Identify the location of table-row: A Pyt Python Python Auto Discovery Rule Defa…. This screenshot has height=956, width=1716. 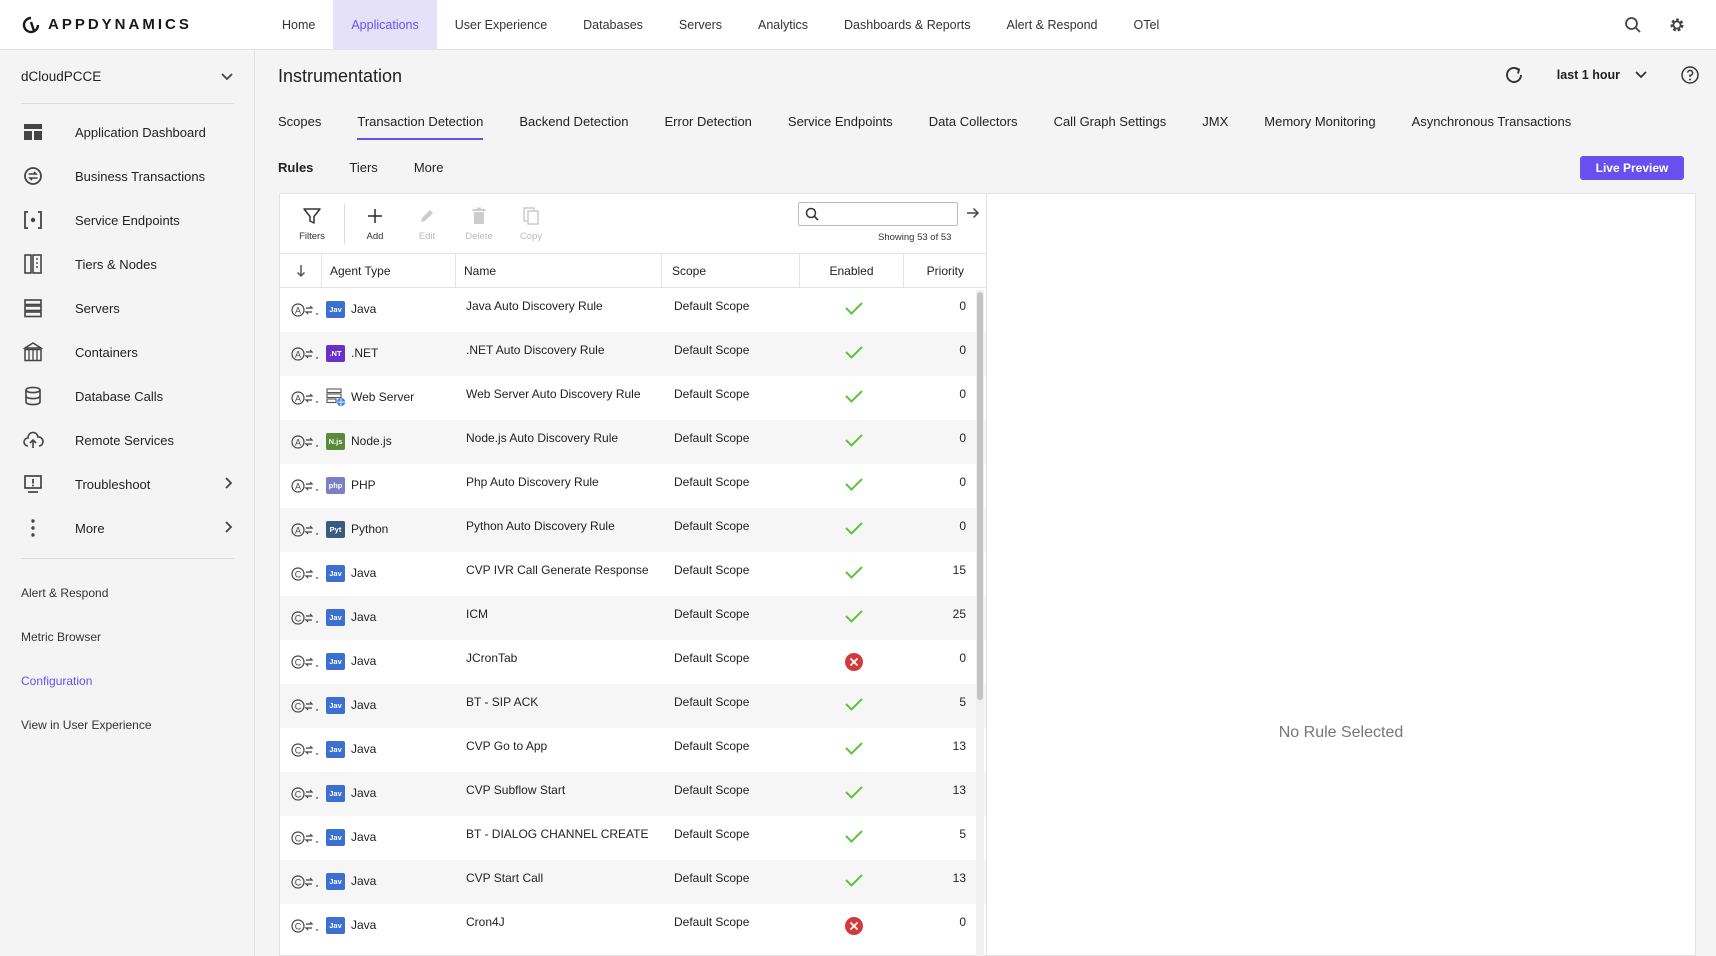
(633, 530).